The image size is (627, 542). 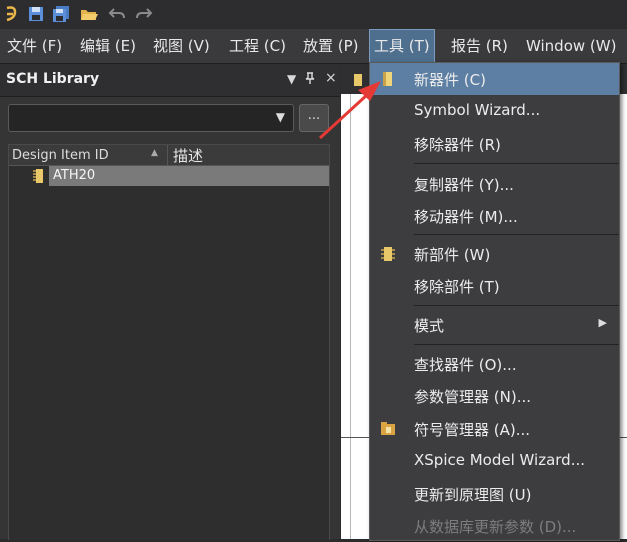 What do you see at coordinates (181, 46) in the screenshot?
I see `menu-view: 视图 (V)` at bounding box center [181, 46].